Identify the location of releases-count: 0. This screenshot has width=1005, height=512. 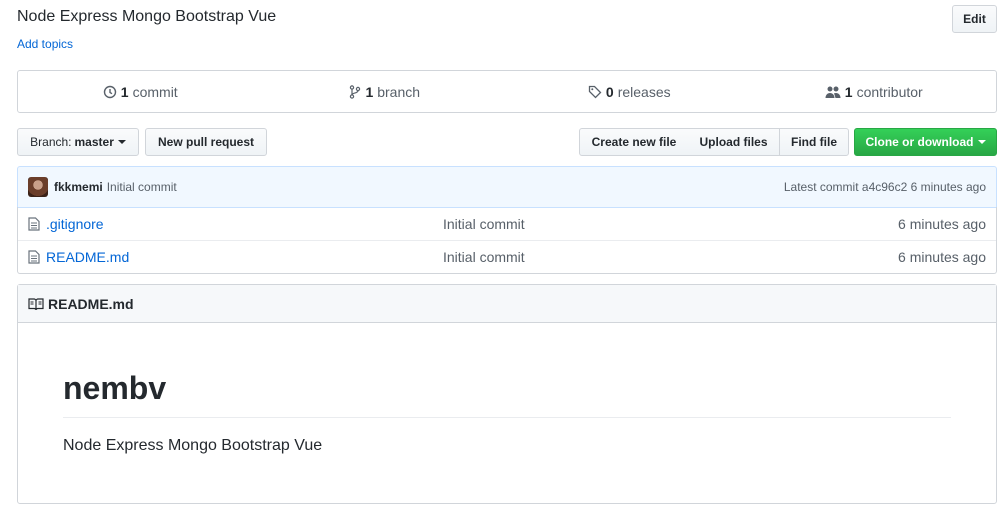
(609, 91).